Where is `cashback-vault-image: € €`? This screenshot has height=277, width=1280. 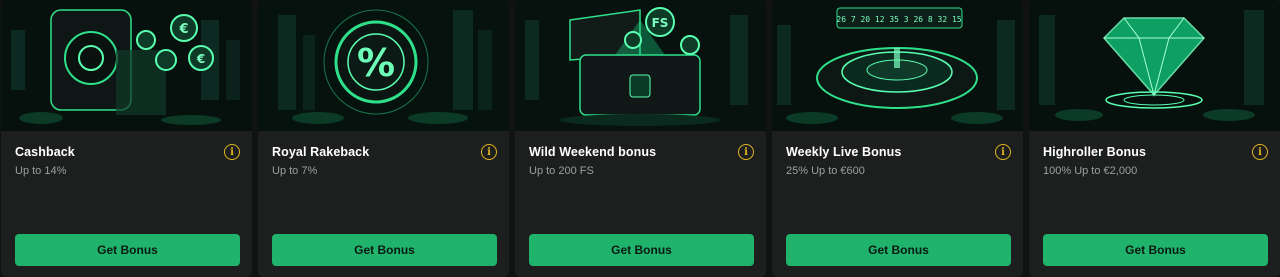
cashback-vault-image: € € is located at coordinates (126, 65).